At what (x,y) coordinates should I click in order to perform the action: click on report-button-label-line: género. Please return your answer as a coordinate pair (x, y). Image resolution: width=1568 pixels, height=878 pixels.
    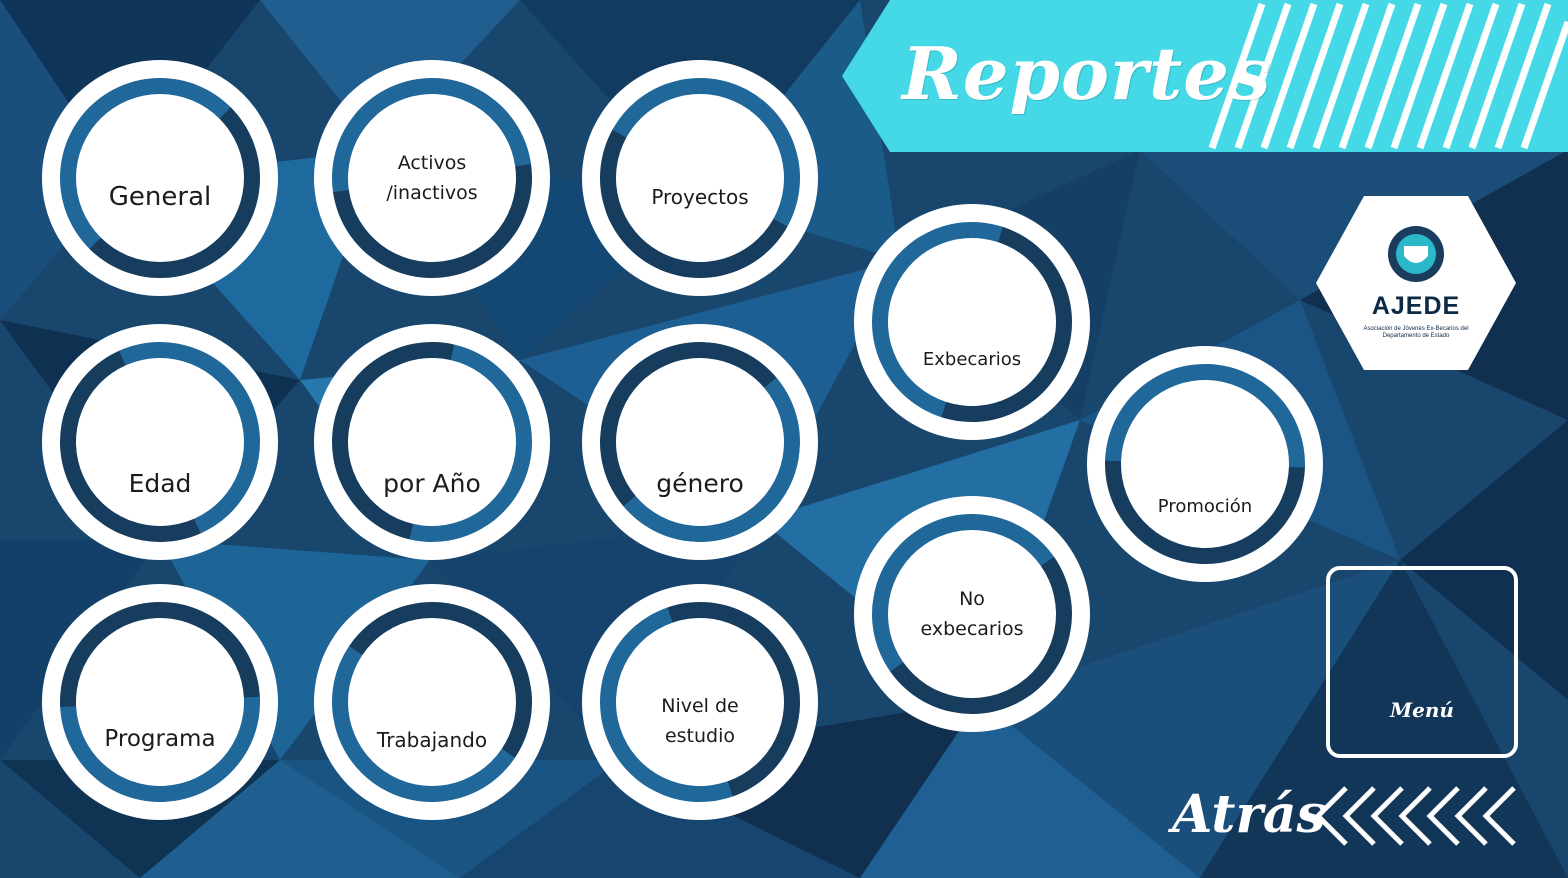
    Looking at the image, I should click on (700, 483).